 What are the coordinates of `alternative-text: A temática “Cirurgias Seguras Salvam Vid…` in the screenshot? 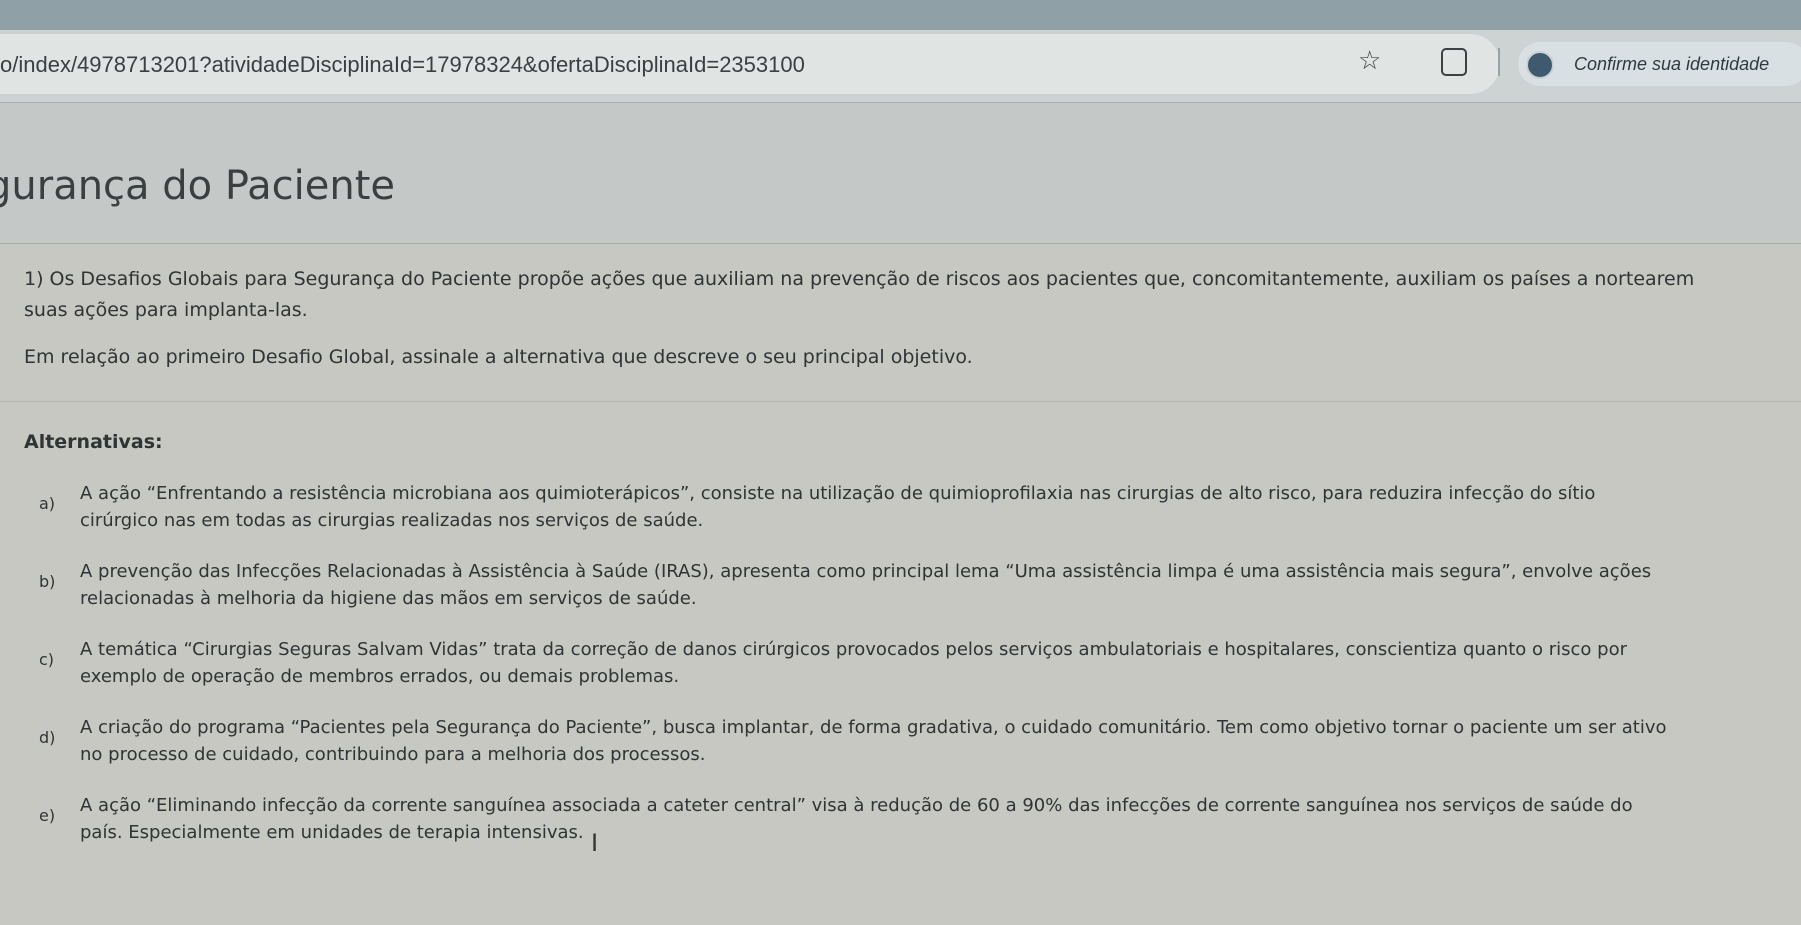 It's located at (853, 663).